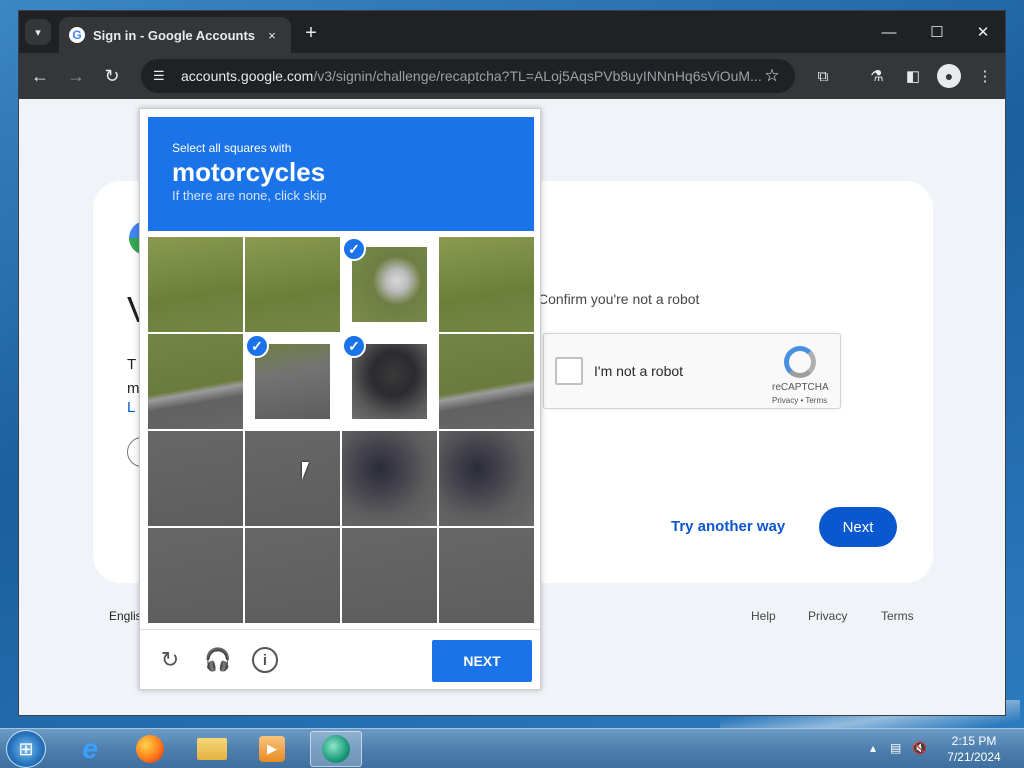 The height and width of the screenshot is (768, 1024). What do you see at coordinates (827, 616) in the screenshot?
I see `footer-privacy-link: Privacy` at bounding box center [827, 616].